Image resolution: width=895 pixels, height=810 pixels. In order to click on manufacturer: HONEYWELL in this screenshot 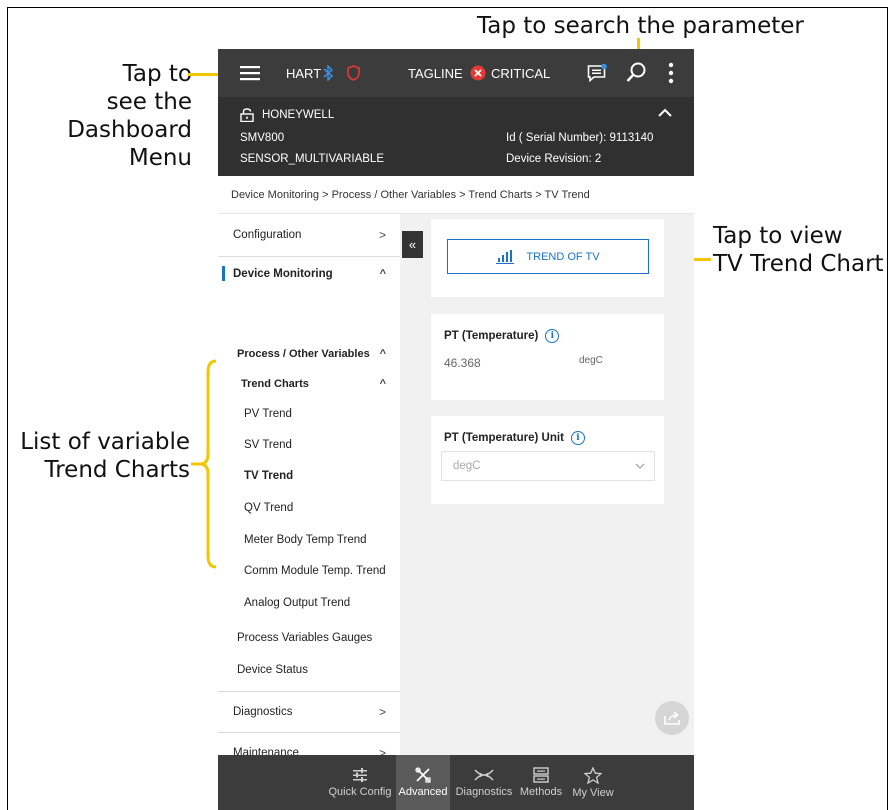, I will do `click(298, 115)`.